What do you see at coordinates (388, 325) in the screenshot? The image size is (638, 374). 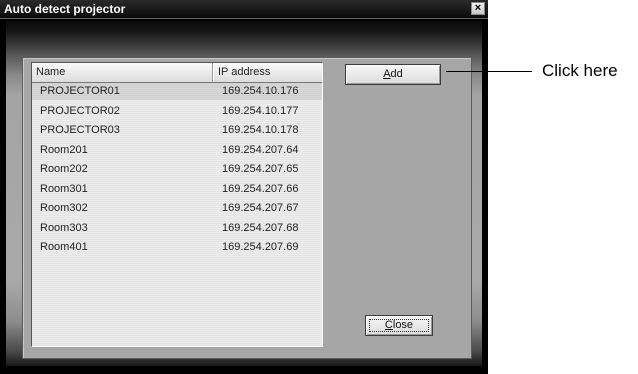 I see `close-accelerator: C` at bounding box center [388, 325].